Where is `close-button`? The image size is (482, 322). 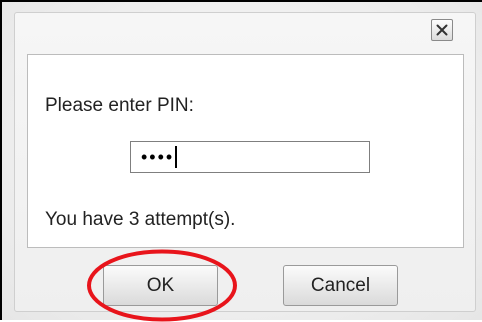
close-button is located at coordinates (442, 30).